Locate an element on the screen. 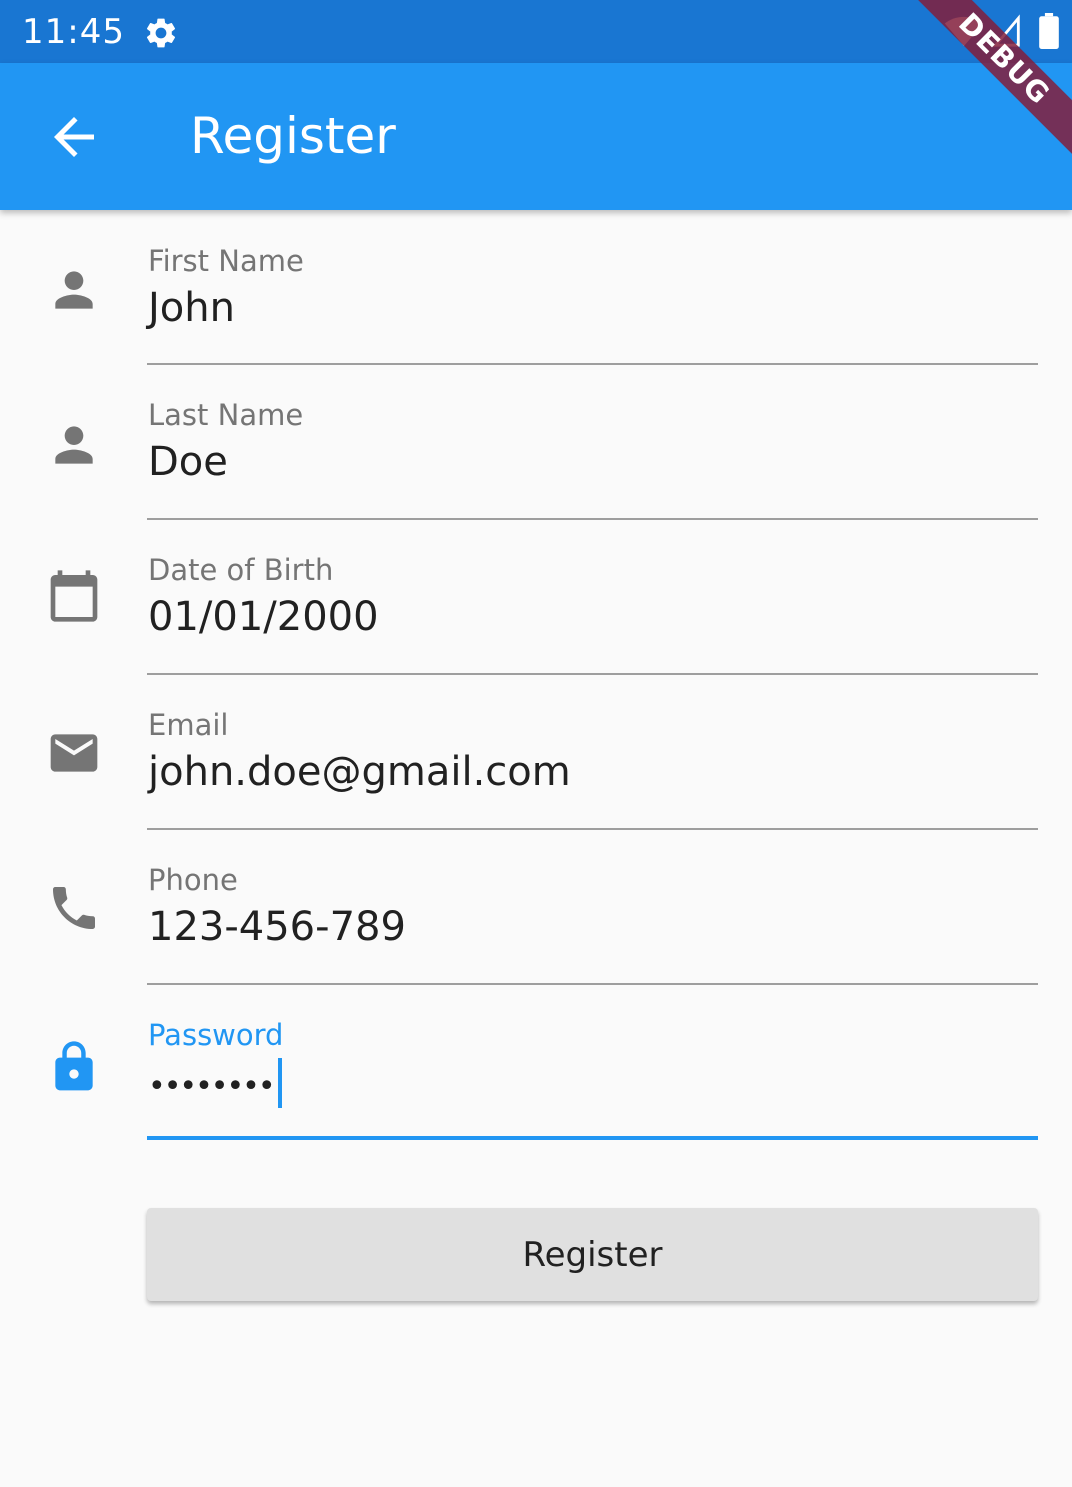 The image size is (1072, 1487). first-name-label: First Name is located at coordinates (226, 261).